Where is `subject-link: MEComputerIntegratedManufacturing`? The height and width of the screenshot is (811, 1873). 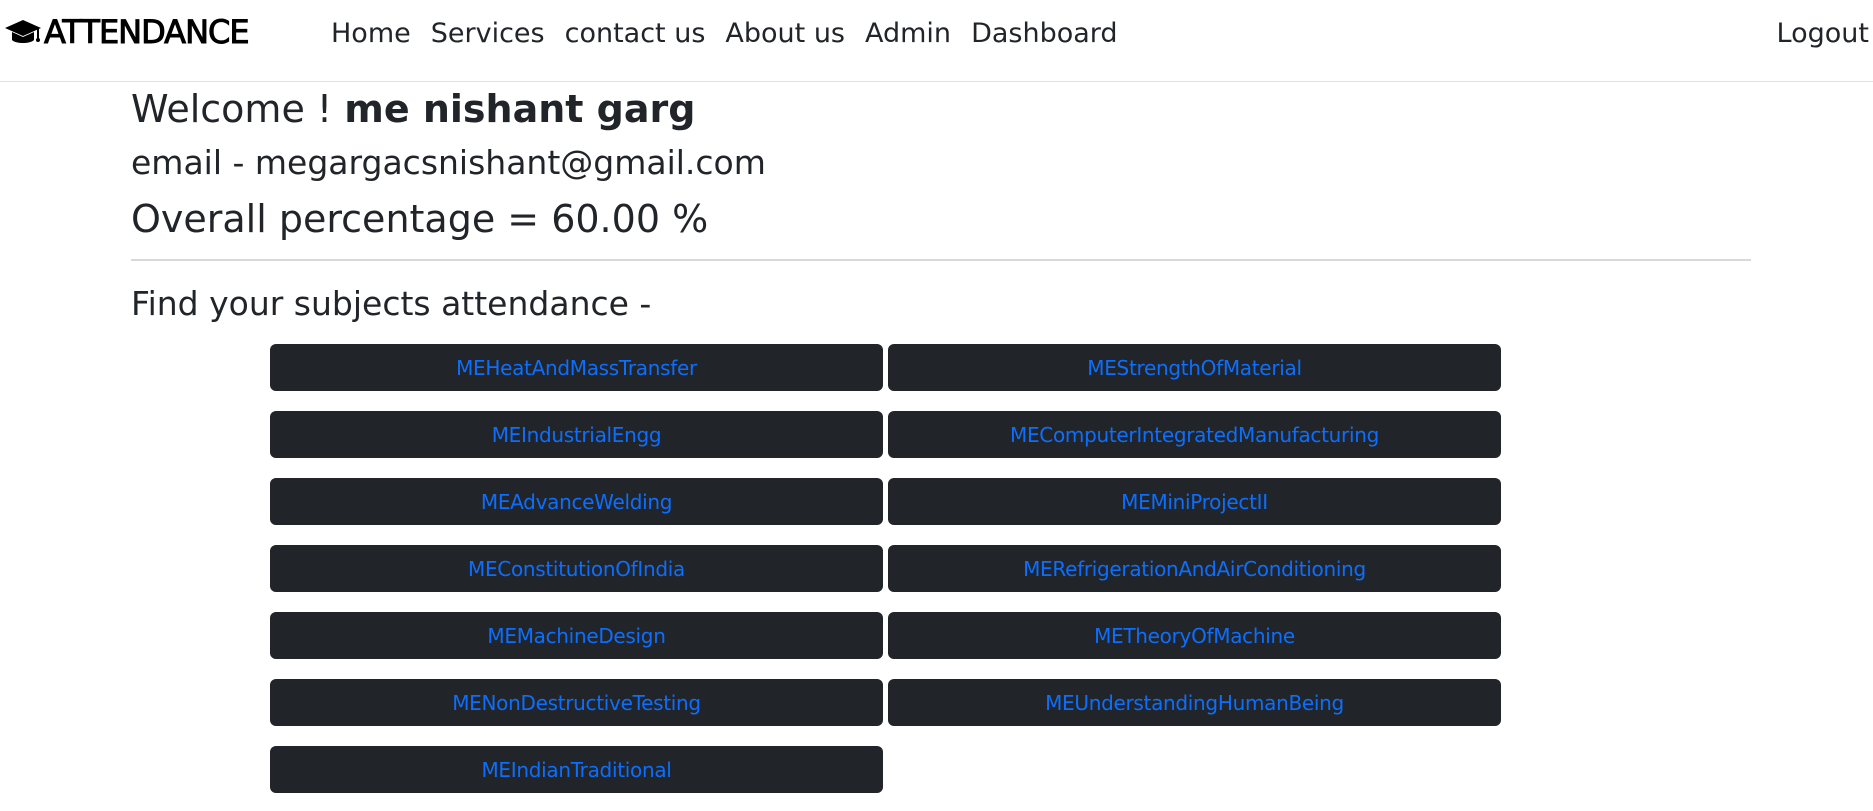 subject-link: MEComputerIntegratedManufacturing is located at coordinates (1194, 435).